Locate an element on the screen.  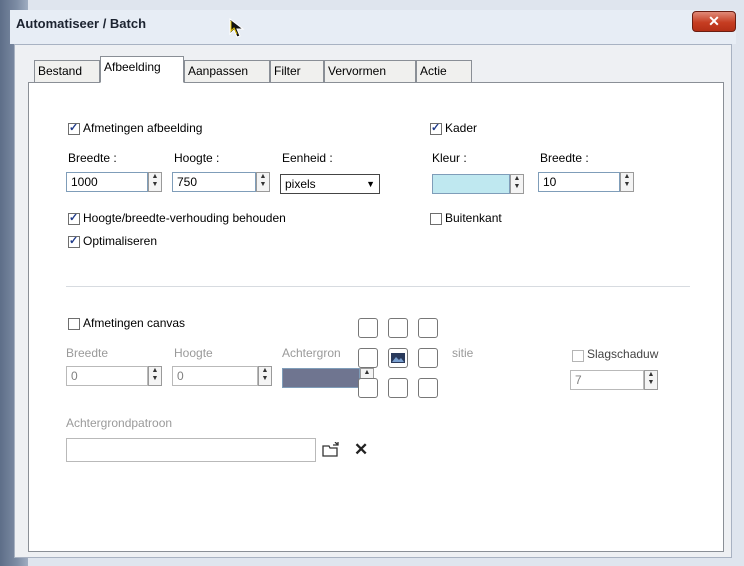
chevron-down-icon: ▼ is located at coordinates (370, 184).